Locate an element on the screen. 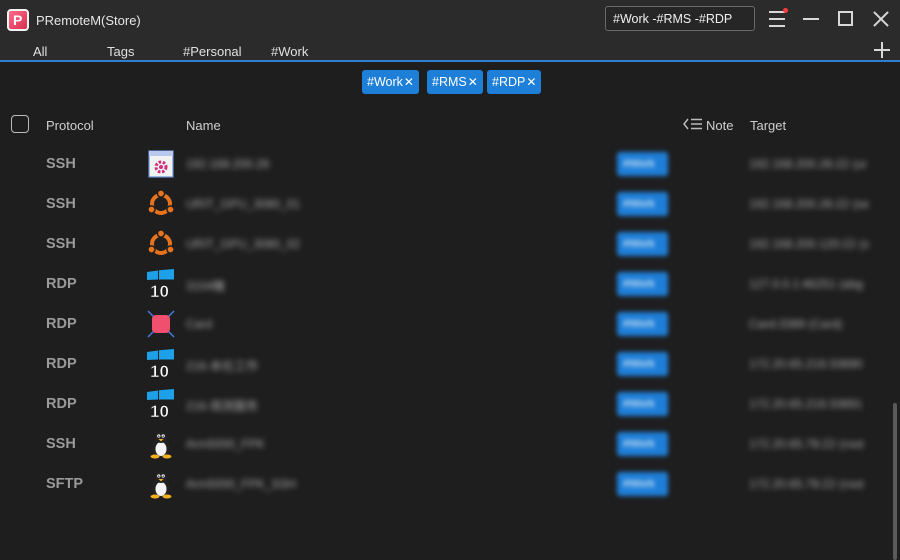 This screenshot has height=560, width=900. server-name: URIT_GPU_3080_02 is located at coordinates (243, 244).